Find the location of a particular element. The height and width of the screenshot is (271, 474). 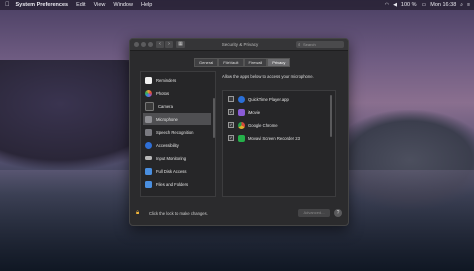

sidebar-item-label: Reminders is located at coordinates (166, 80).